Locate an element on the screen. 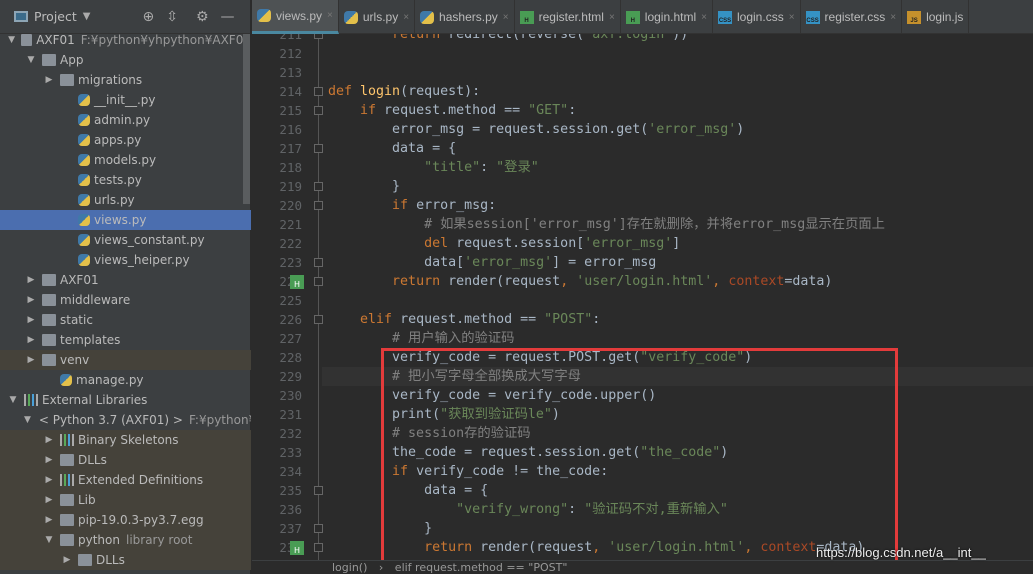 The width and height of the screenshot is (1033, 574). tree-item: views.py is located at coordinates (125, 220).